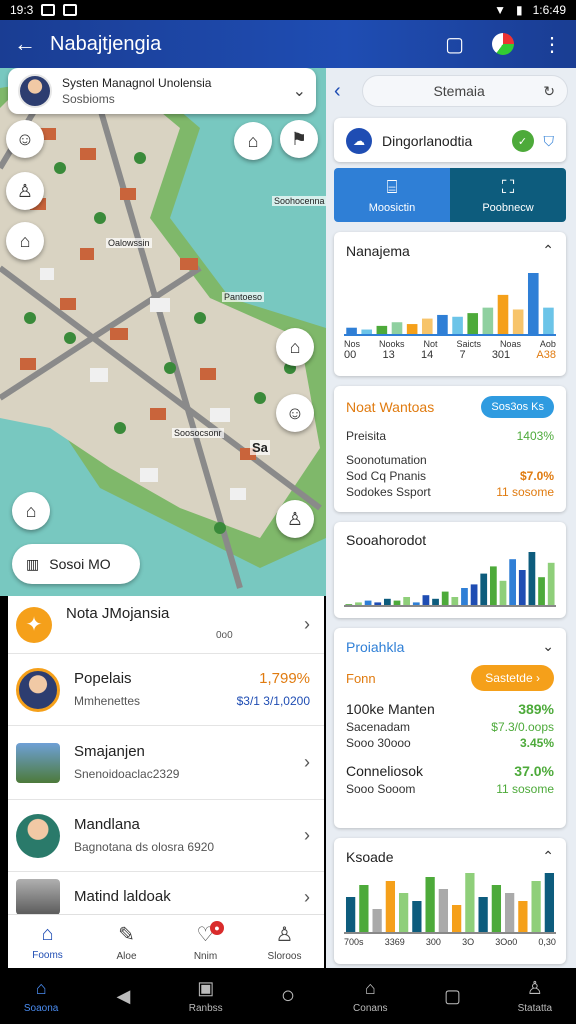  Describe the element at coordinates (547, 942) in the screenshot. I see `x-tick-label: 0,30` at that location.